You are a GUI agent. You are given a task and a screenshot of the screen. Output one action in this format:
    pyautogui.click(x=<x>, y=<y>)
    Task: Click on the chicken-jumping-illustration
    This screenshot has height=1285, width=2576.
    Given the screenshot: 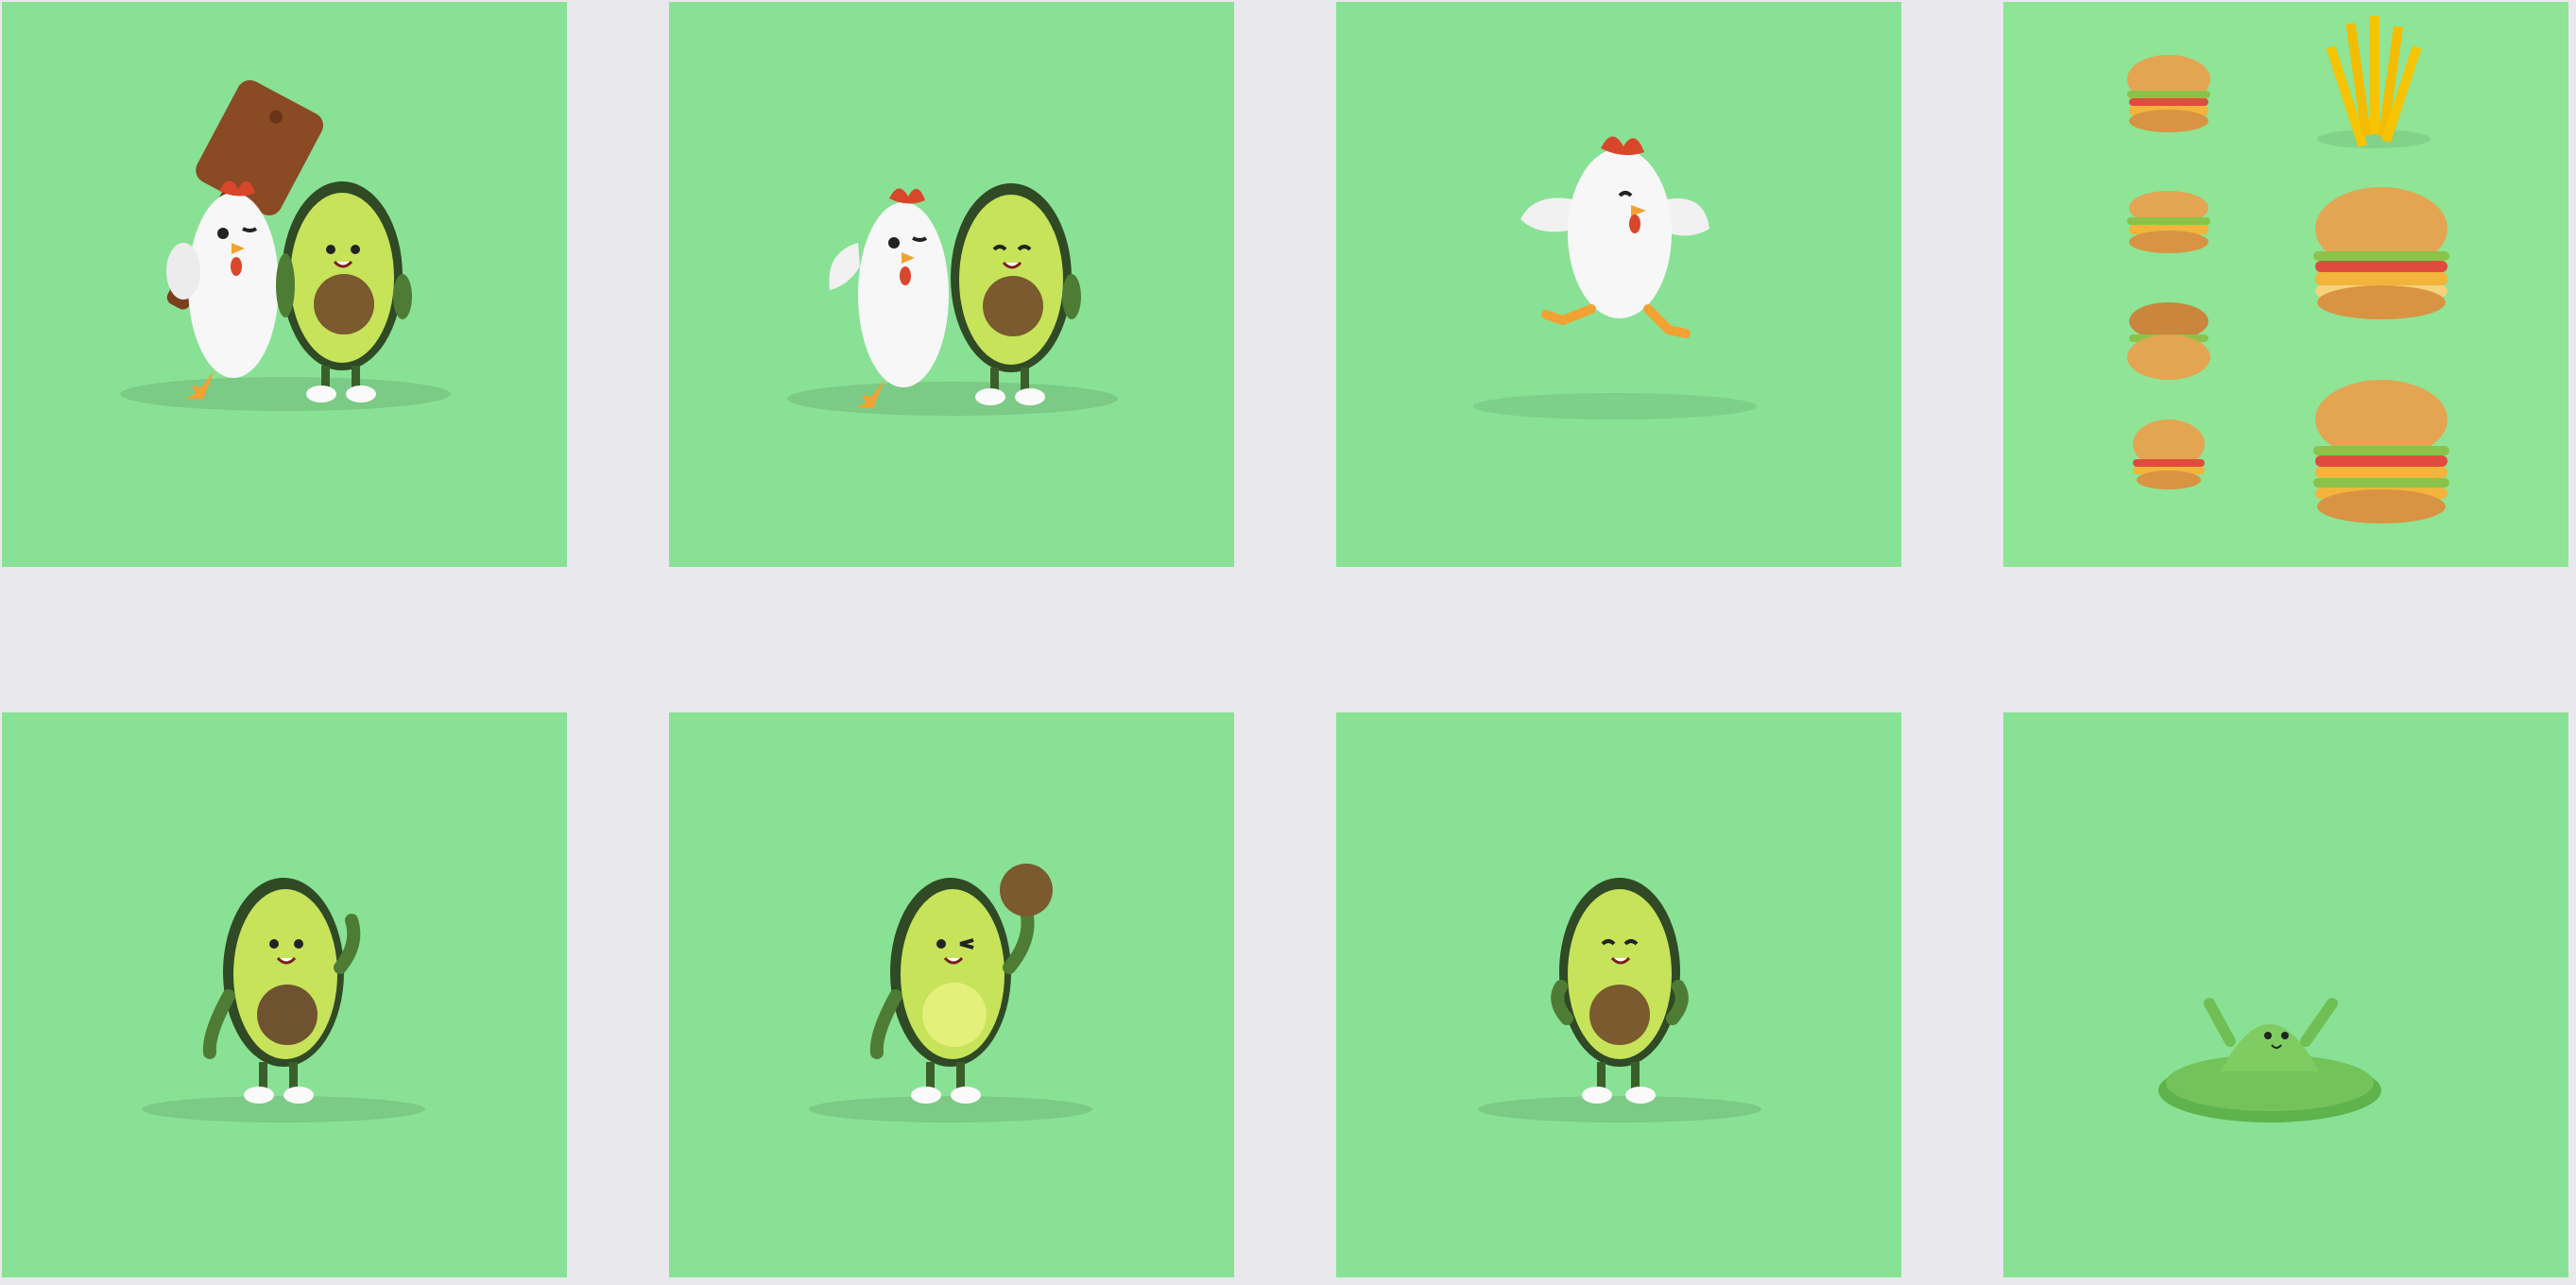 What is the action you would take?
    pyautogui.click(x=1615, y=278)
    